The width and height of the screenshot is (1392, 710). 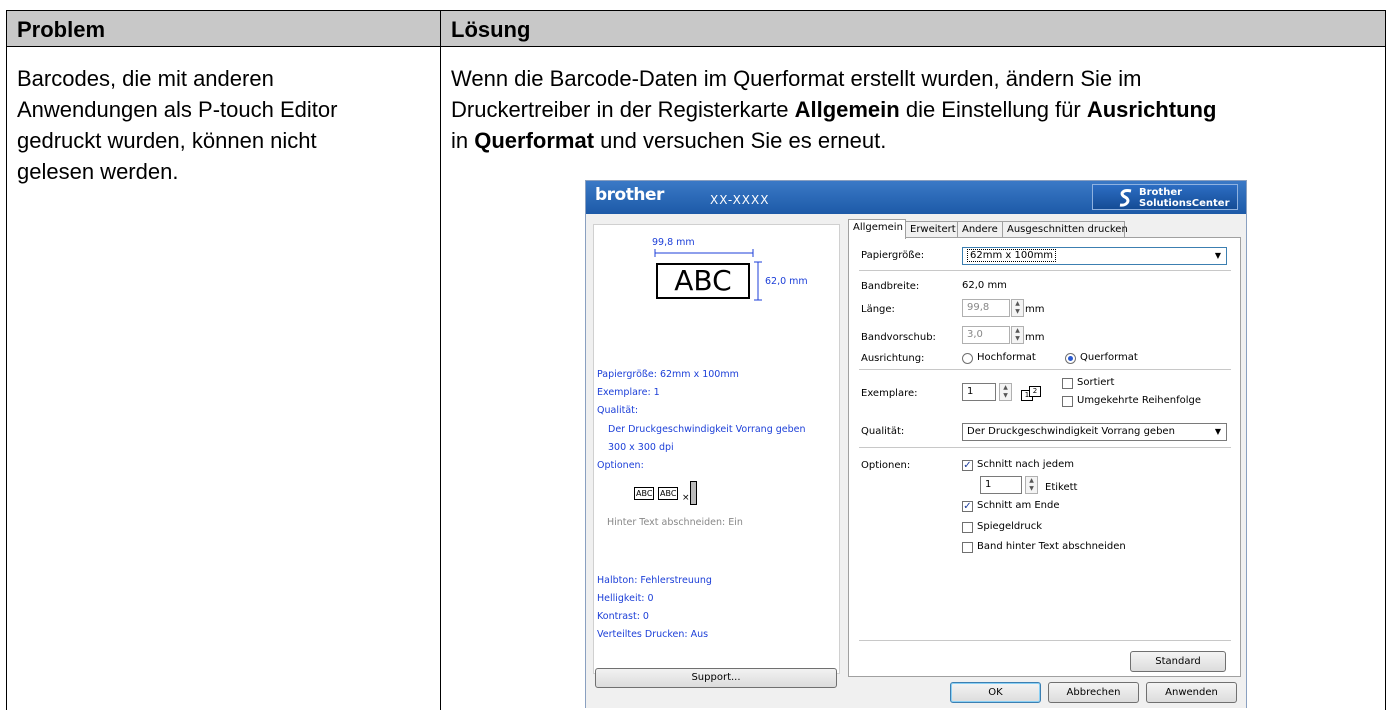 I want to click on schnitt-ende-checkbox: ✓, so click(x=967, y=506).